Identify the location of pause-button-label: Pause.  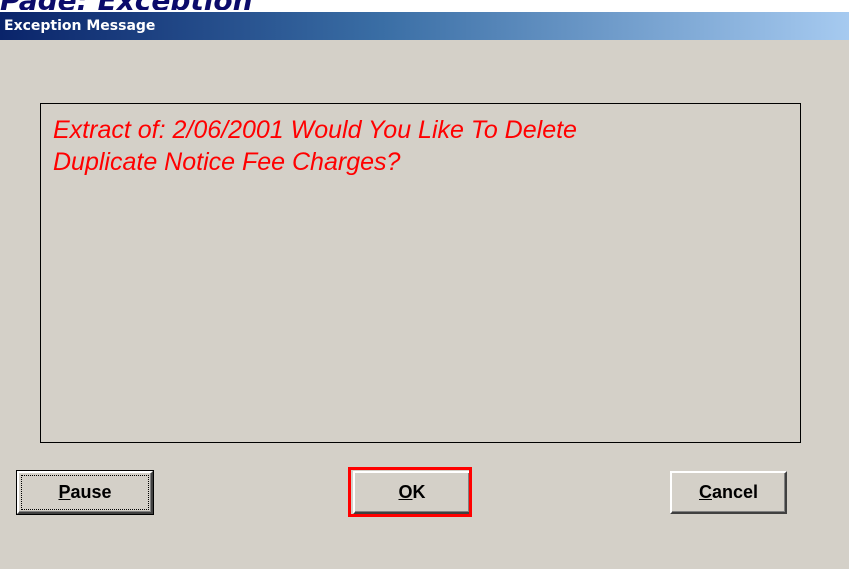
(84, 492).